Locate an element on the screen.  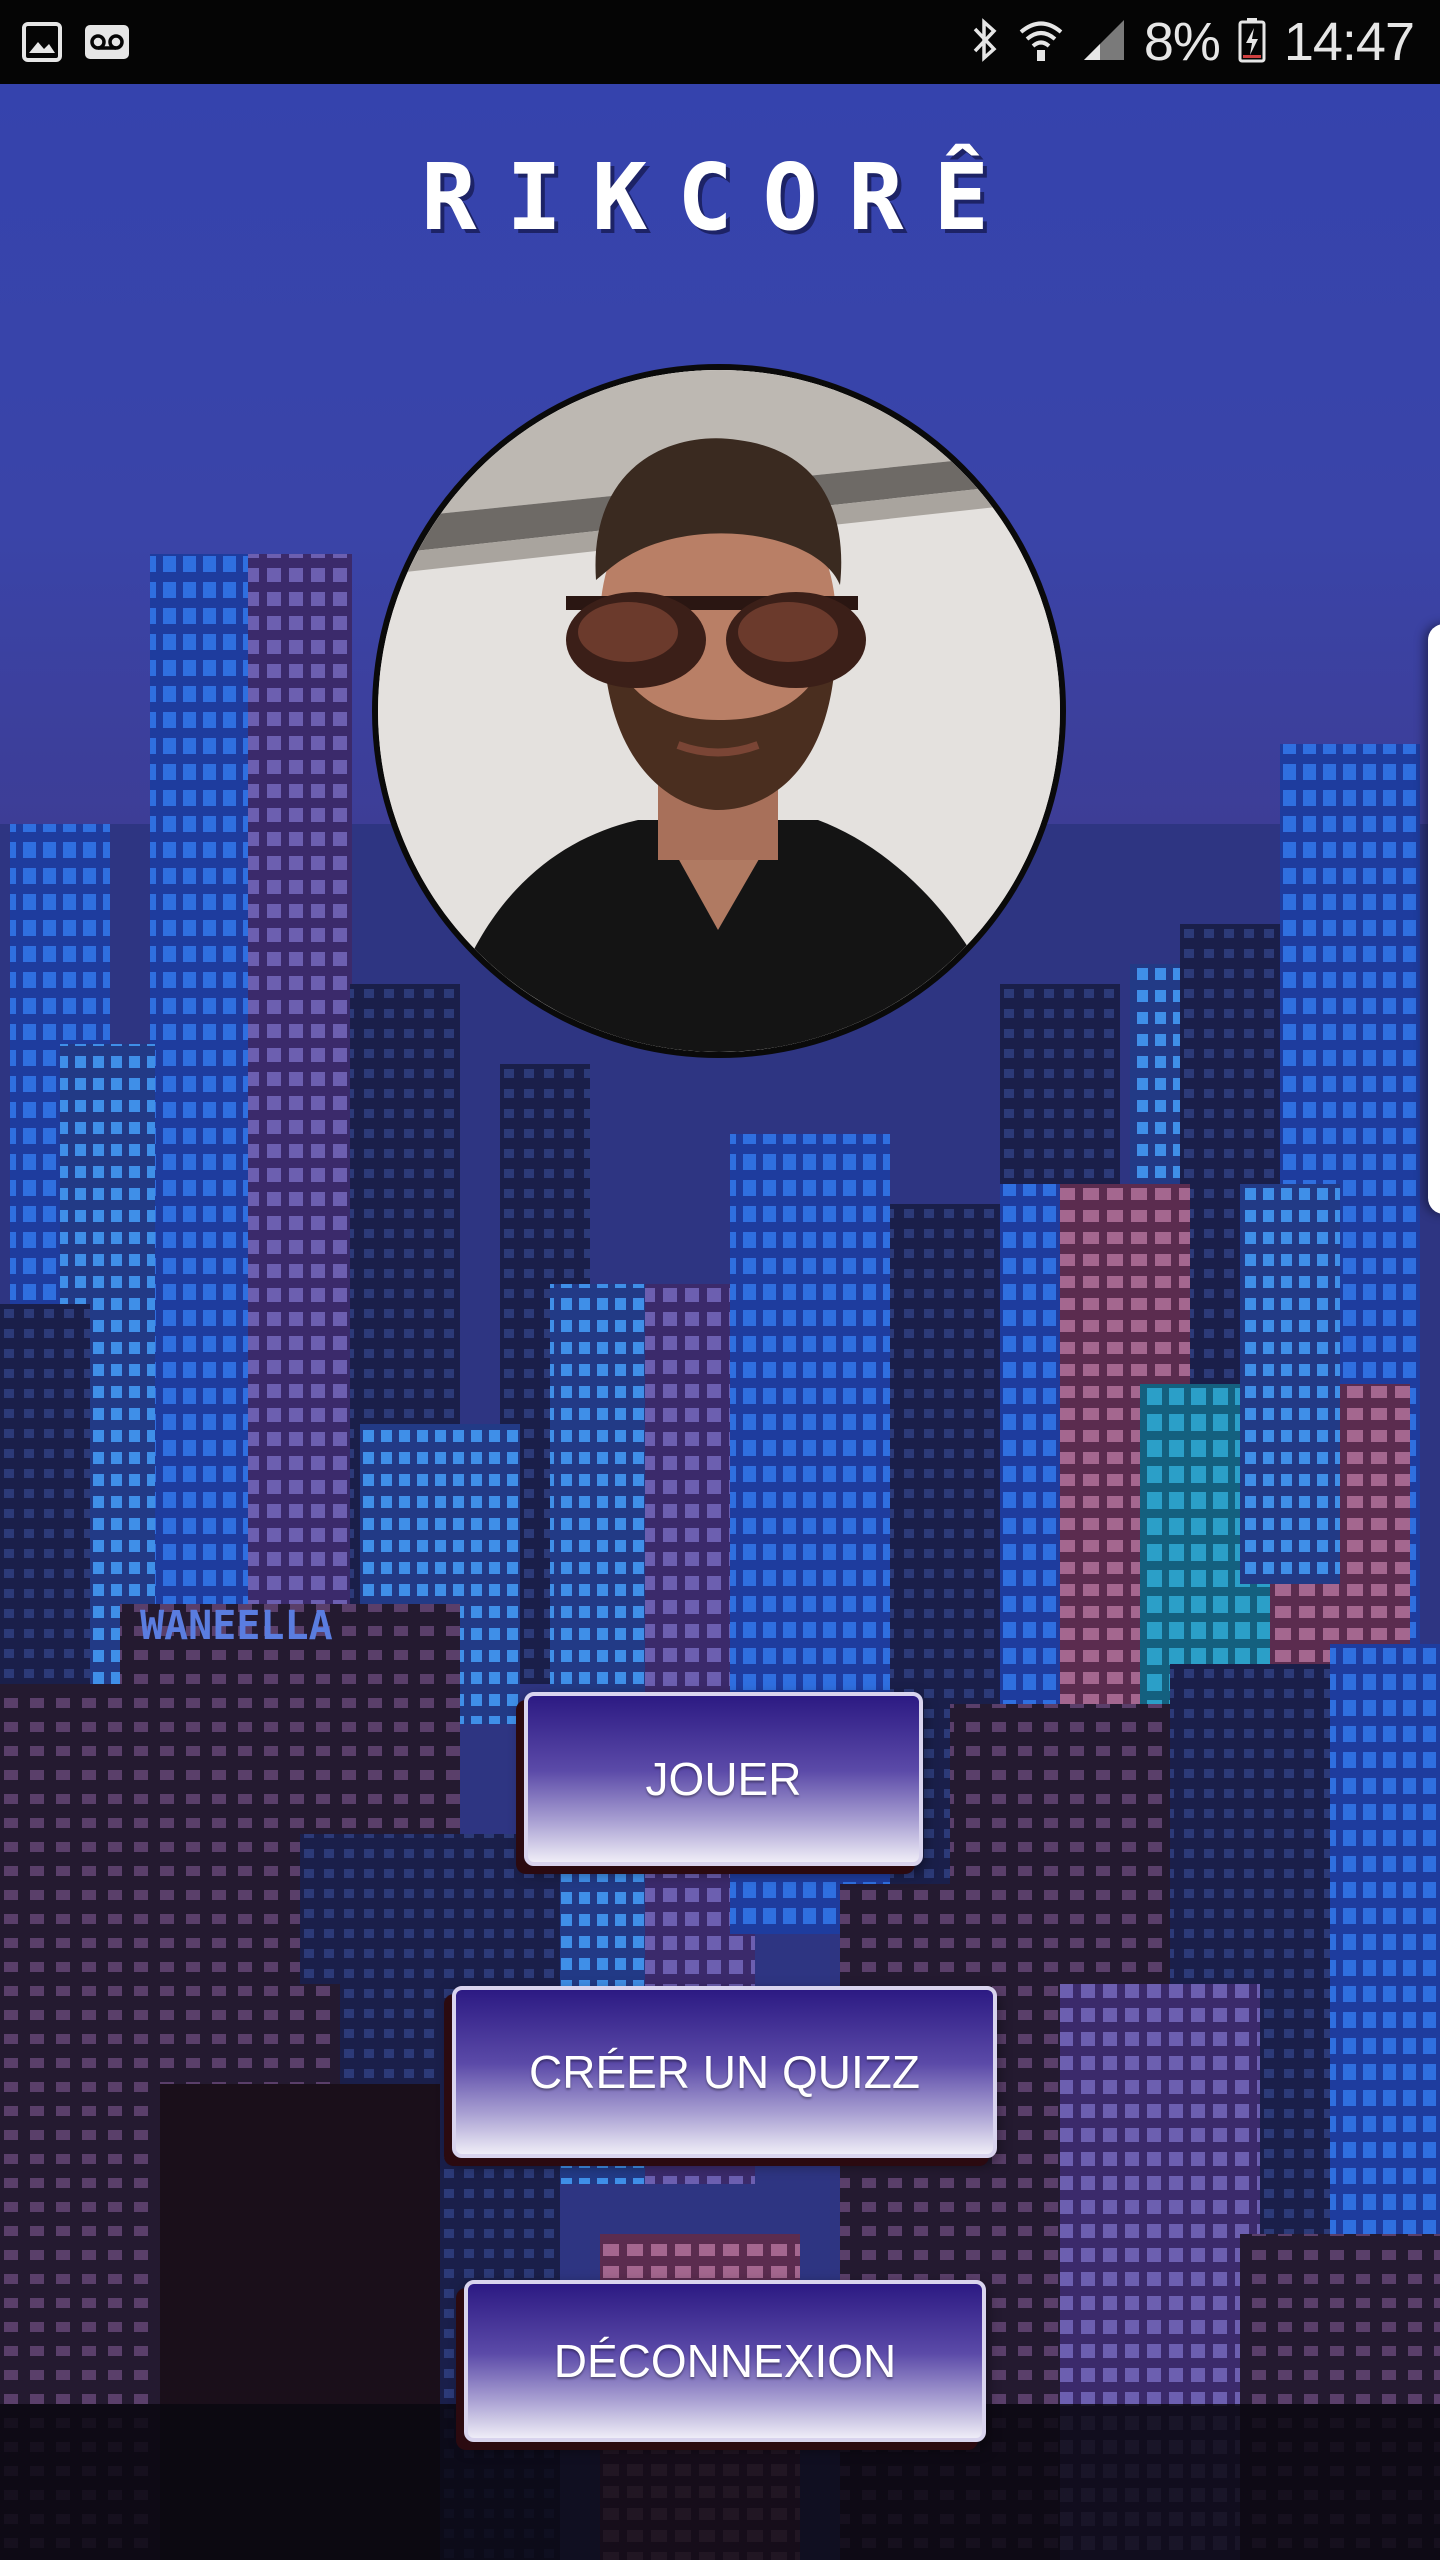
billboard-text: WANEELLA is located at coordinates (236, 1626).